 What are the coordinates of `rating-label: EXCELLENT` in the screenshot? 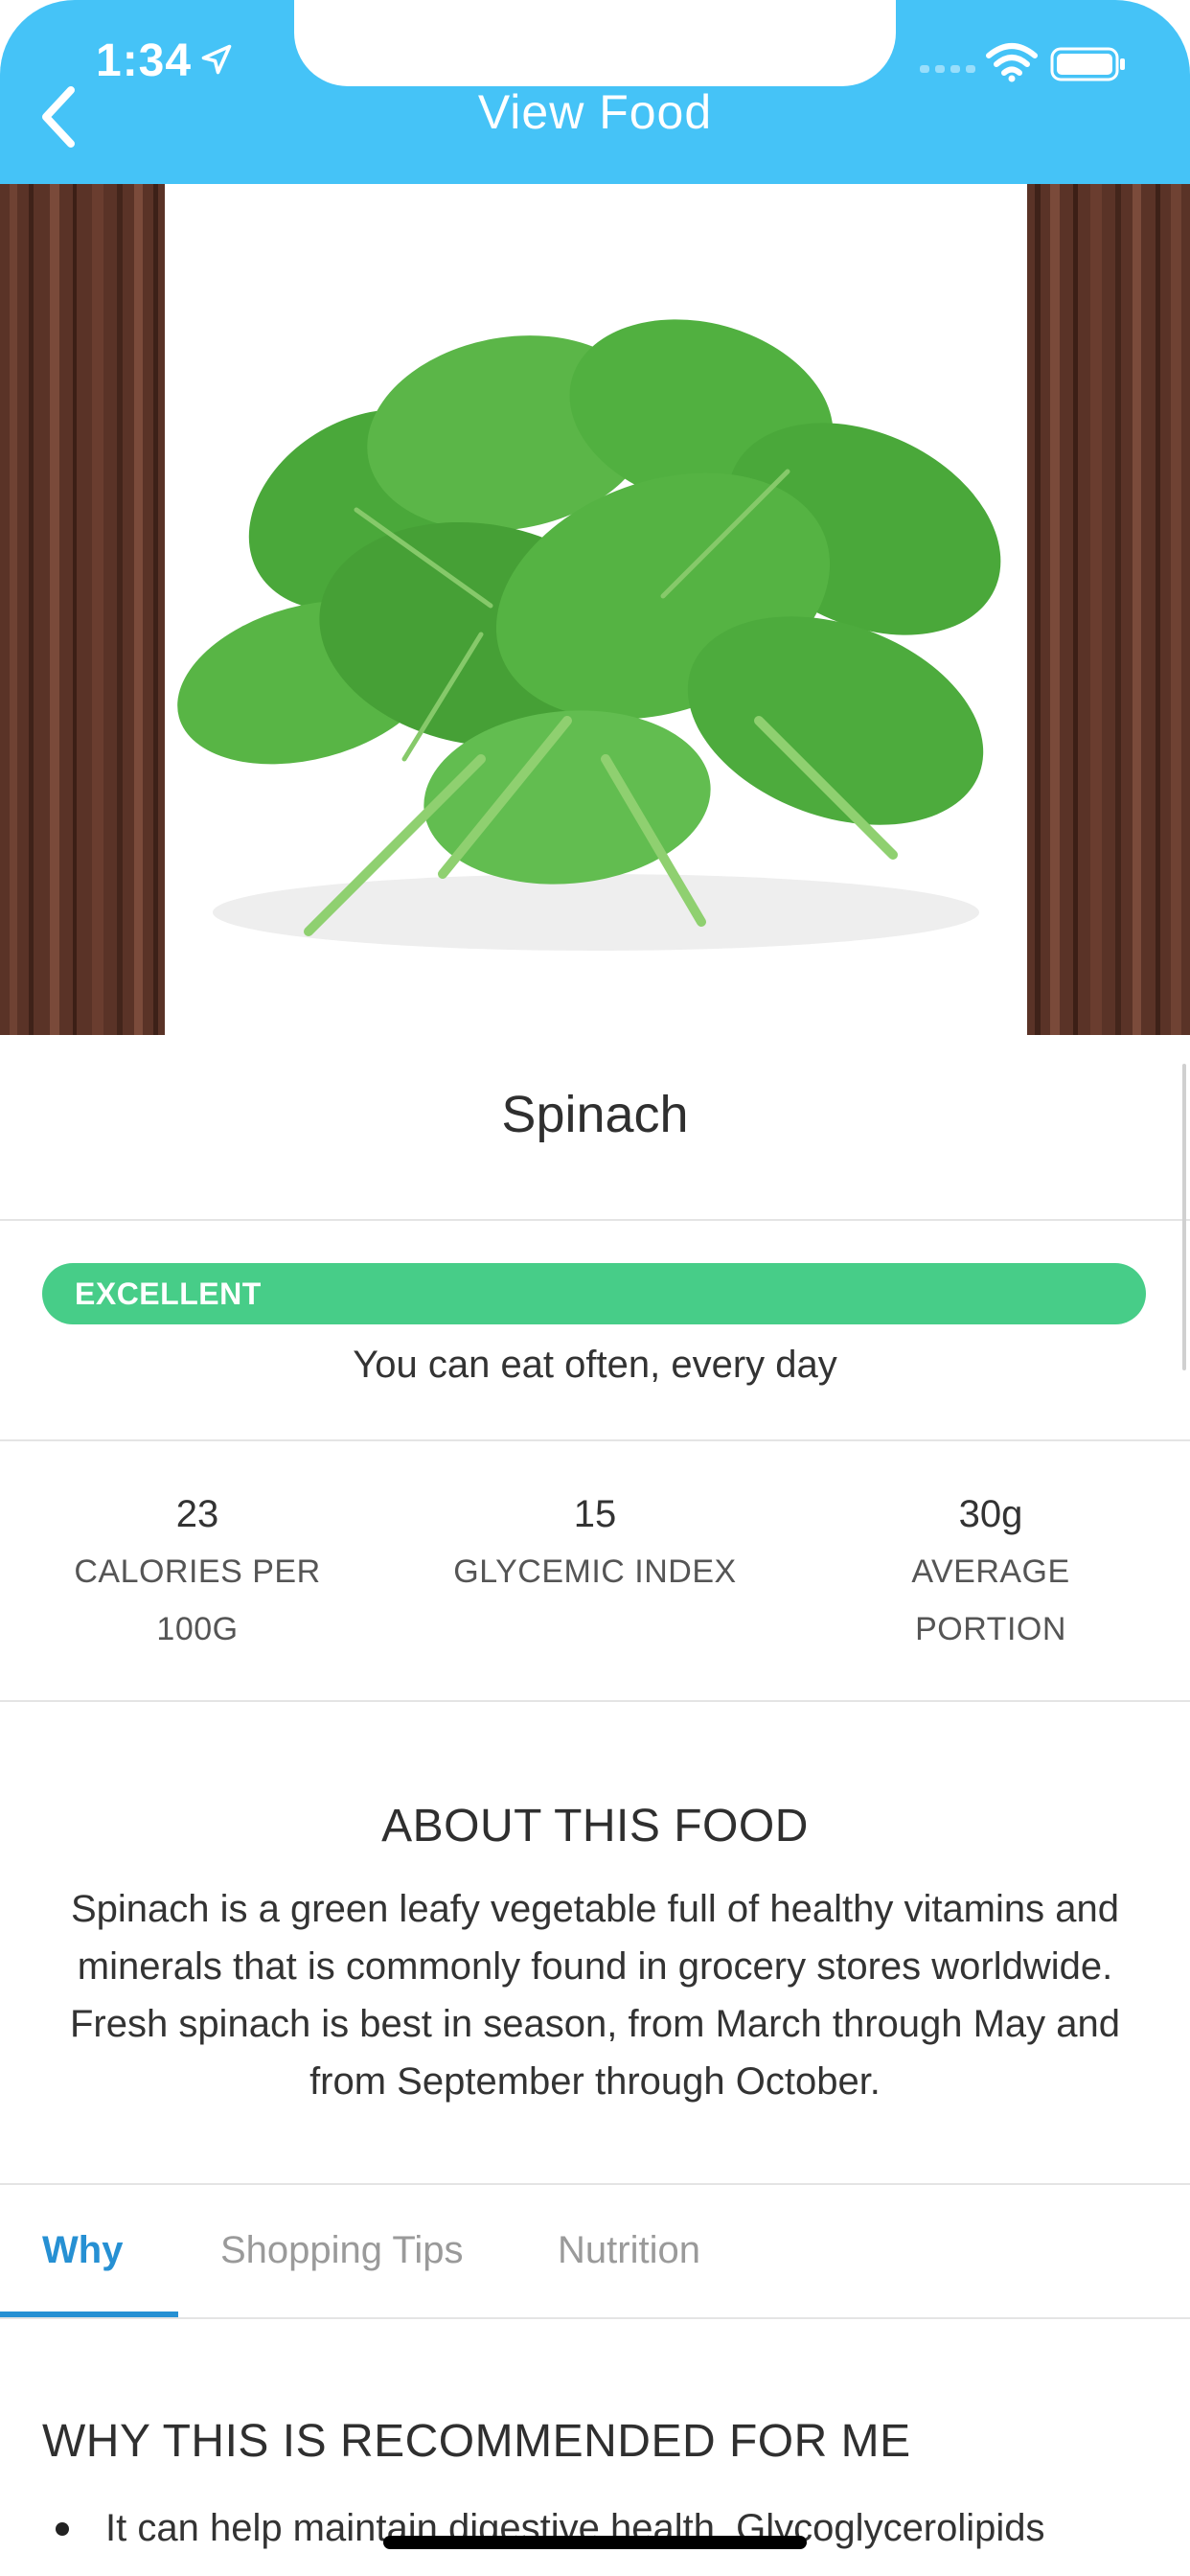 It's located at (168, 1293).